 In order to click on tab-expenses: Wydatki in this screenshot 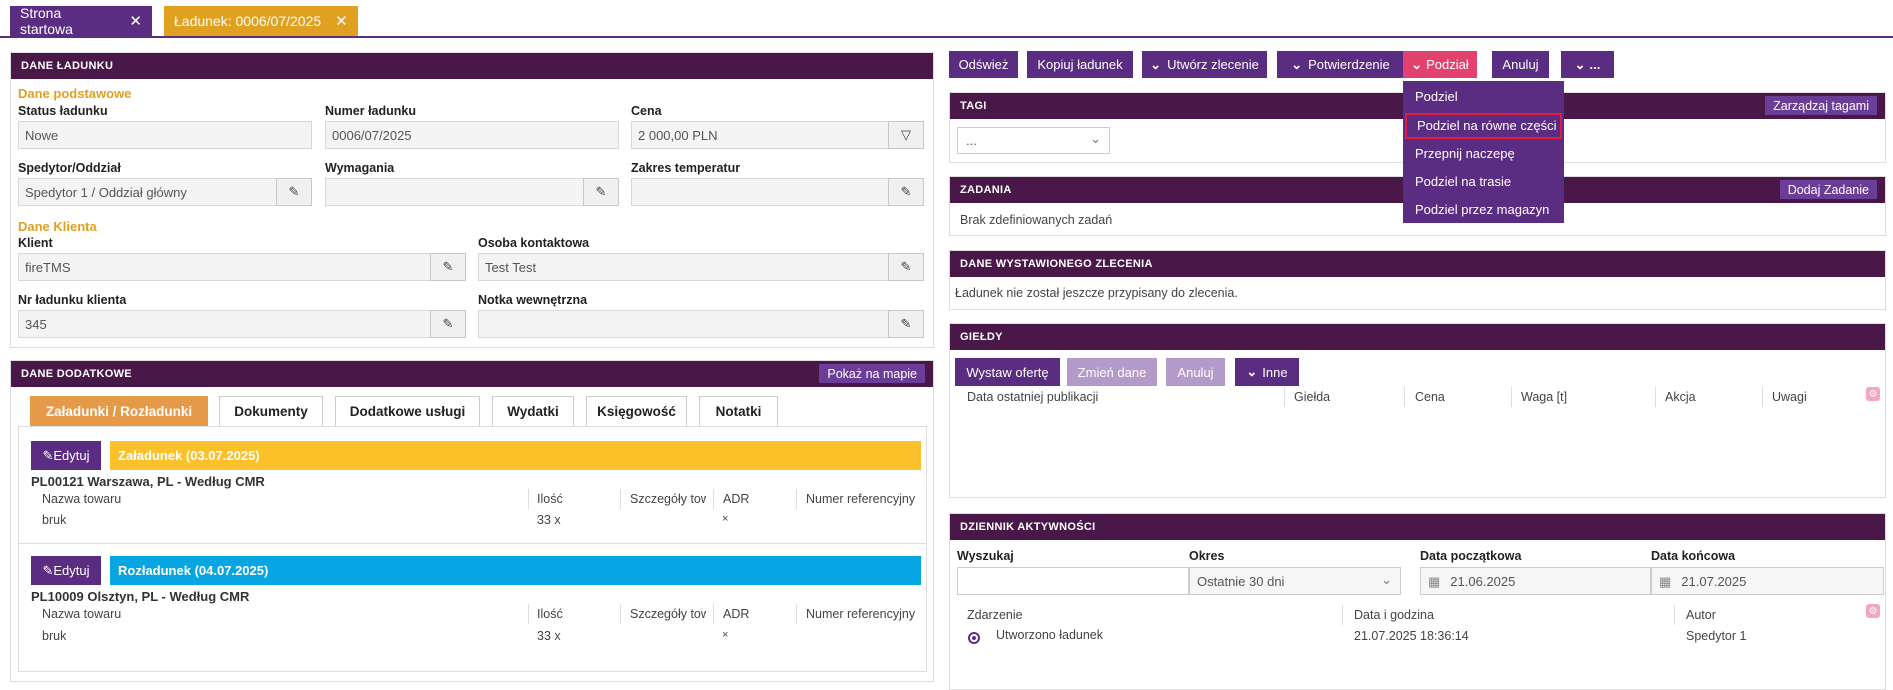, I will do `click(533, 411)`.